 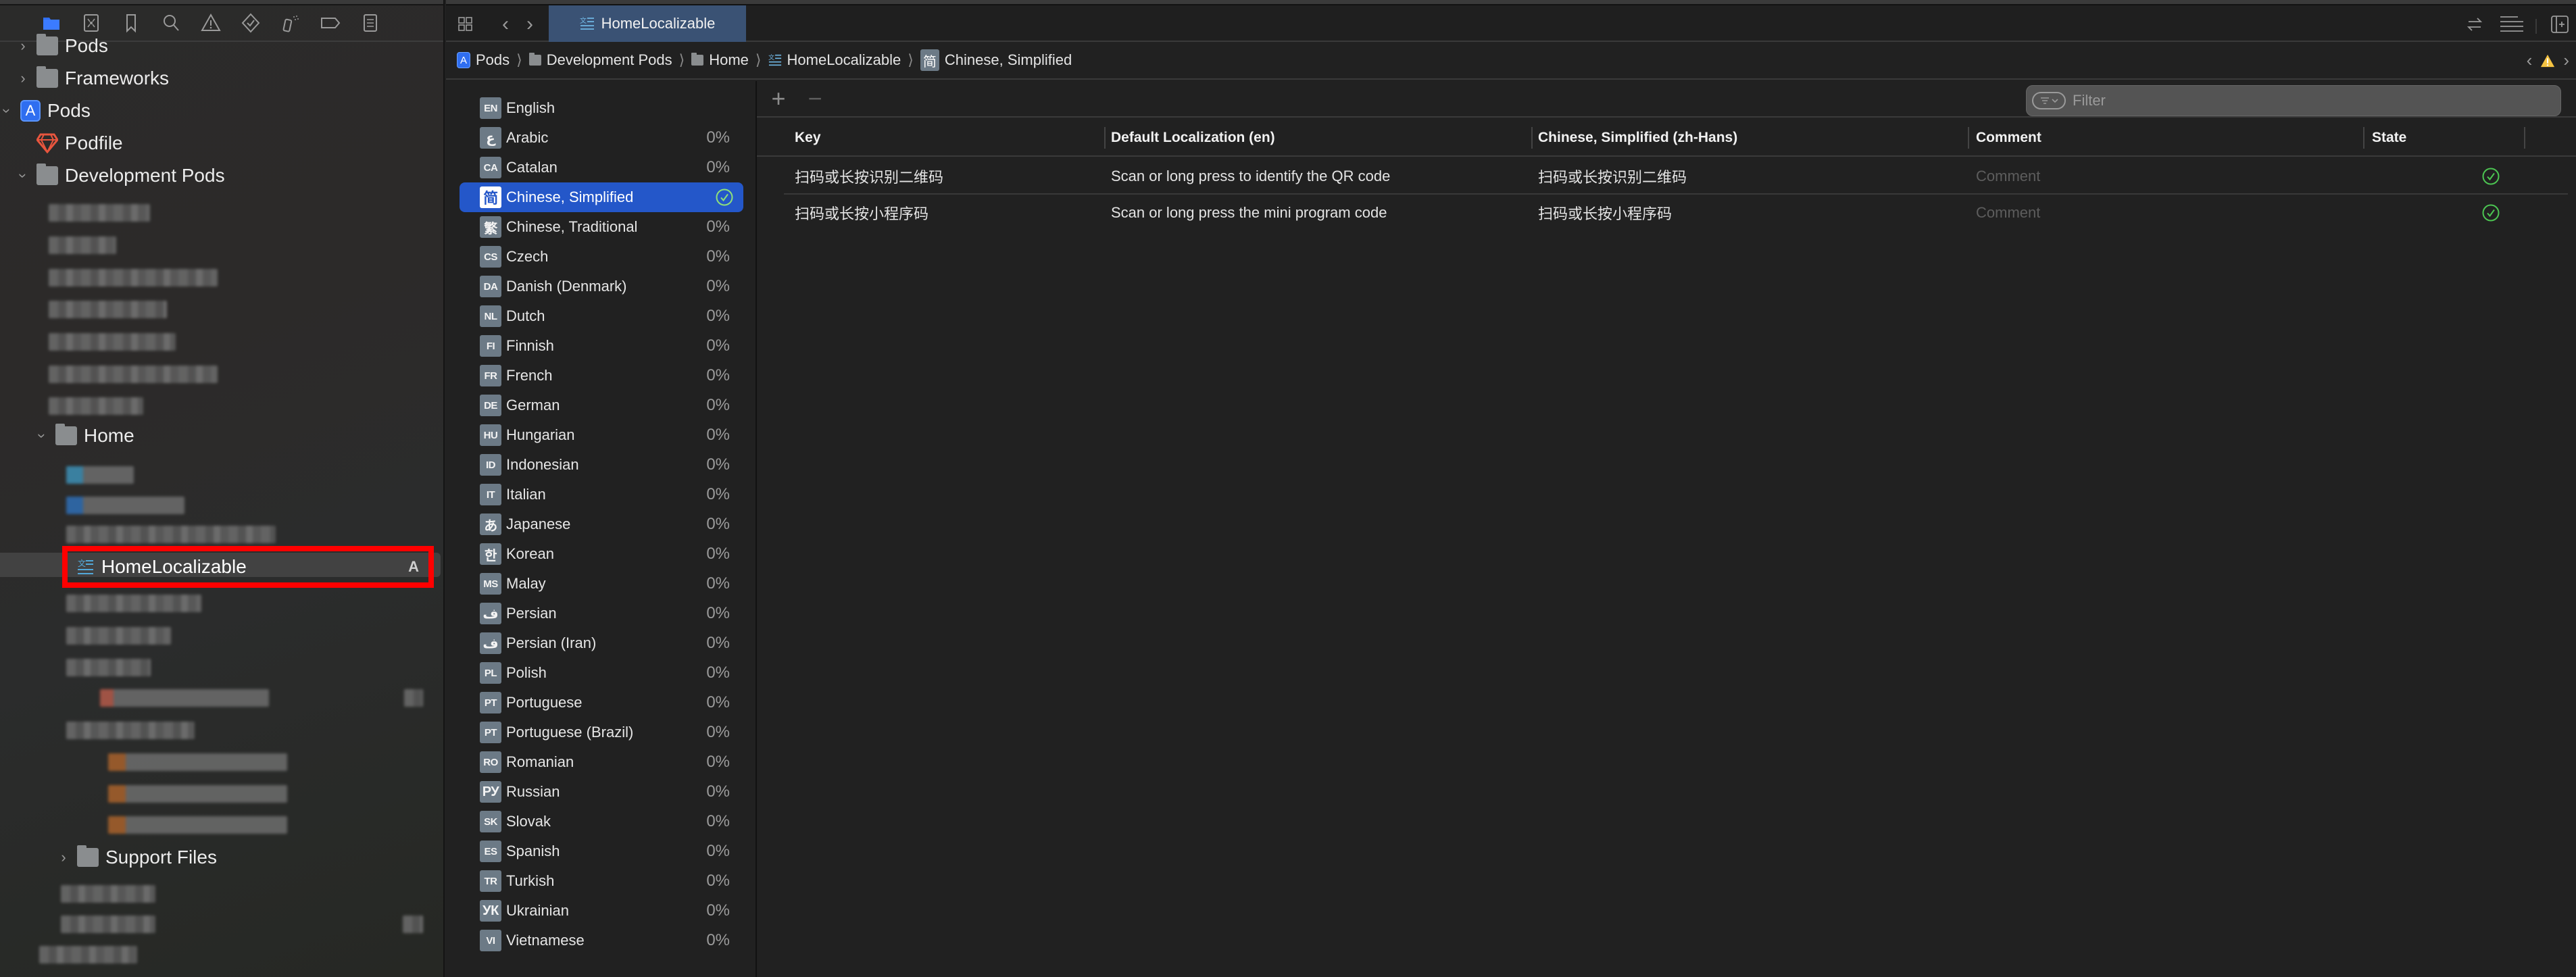 What do you see at coordinates (2389, 138) in the screenshot?
I see `column-header-state: State` at bounding box center [2389, 138].